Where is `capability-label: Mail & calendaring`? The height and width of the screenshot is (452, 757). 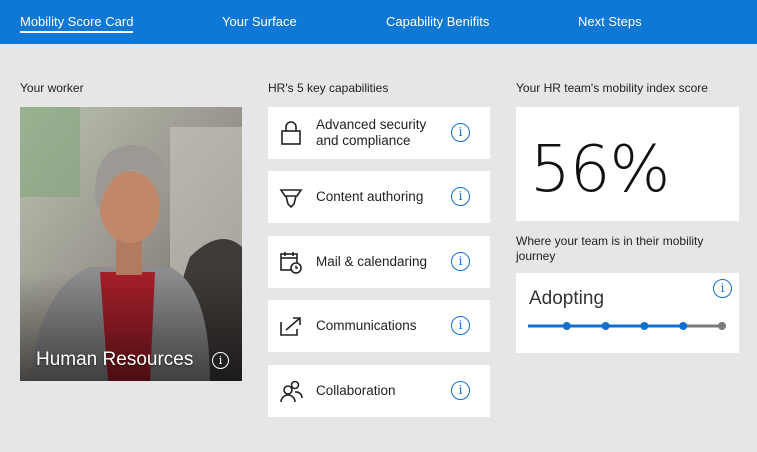
capability-label: Mail & calendaring is located at coordinates (372, 261).